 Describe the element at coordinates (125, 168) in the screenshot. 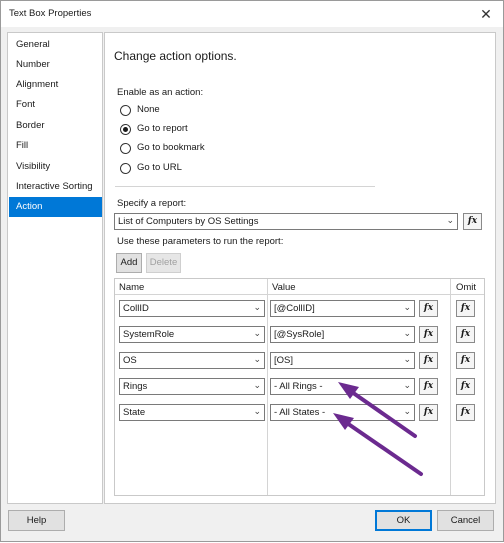

I see `radio-go-to-url-button` at that location.